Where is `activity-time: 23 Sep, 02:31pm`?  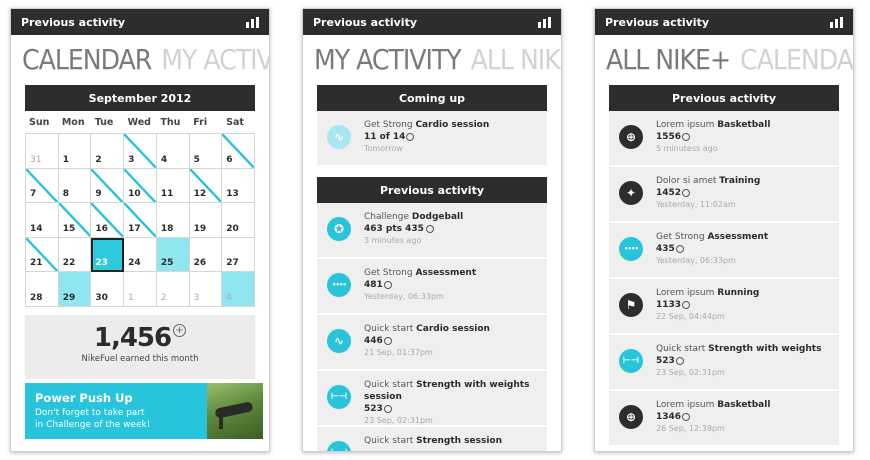
activity-time: 23 Sep, 02:31pm is located at coordinates (690, 372).